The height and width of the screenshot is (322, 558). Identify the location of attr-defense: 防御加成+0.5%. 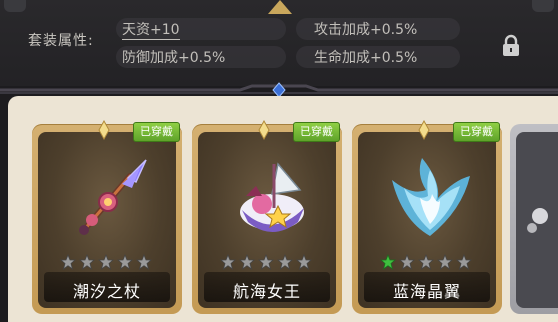
(174, 58).